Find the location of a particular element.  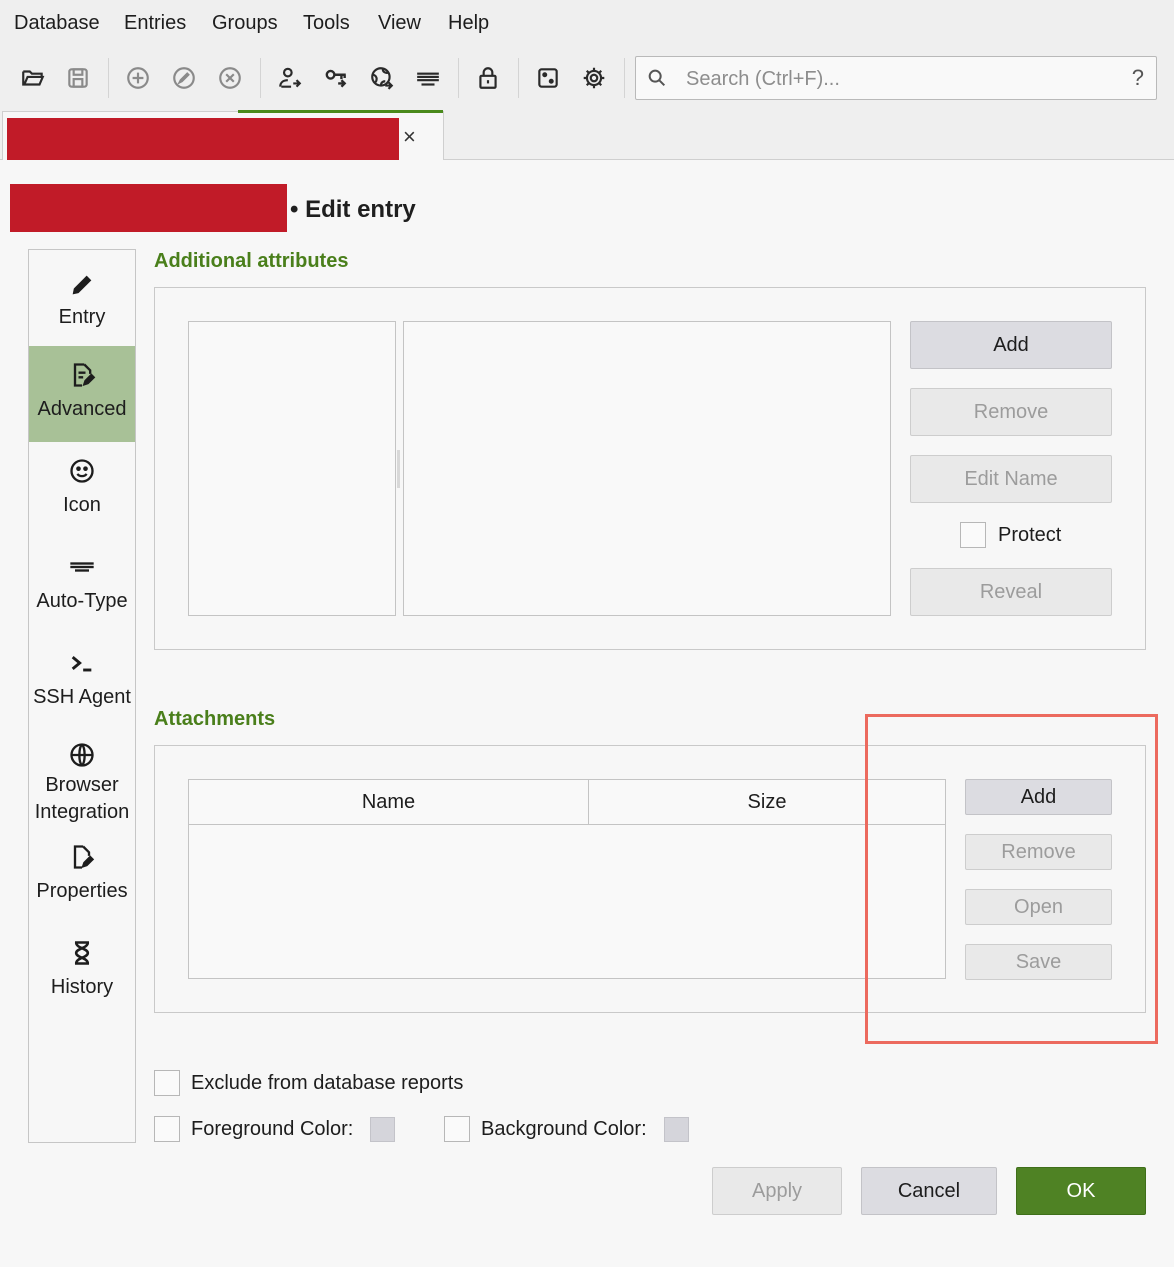

database-tab: × is located at coordinates (223, 135).